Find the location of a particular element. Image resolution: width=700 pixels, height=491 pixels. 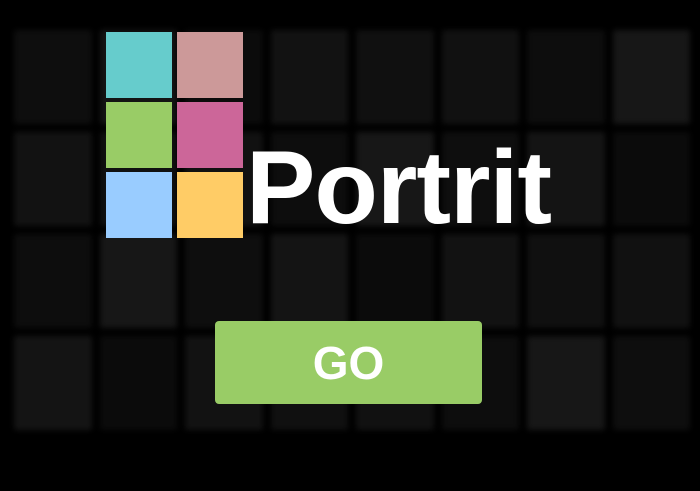

logo-wordmark: Portrit is located at coordinates (399, 188).